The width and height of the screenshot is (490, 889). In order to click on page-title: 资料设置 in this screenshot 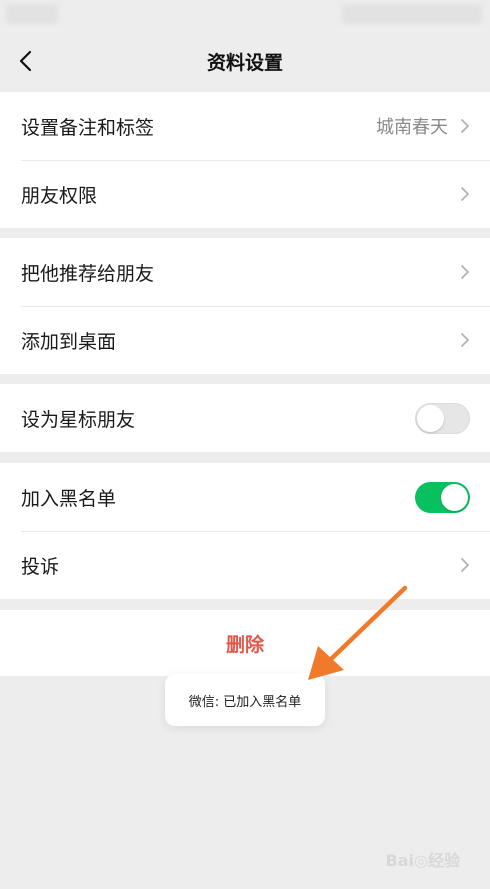, I will do `click(244, 62)`.